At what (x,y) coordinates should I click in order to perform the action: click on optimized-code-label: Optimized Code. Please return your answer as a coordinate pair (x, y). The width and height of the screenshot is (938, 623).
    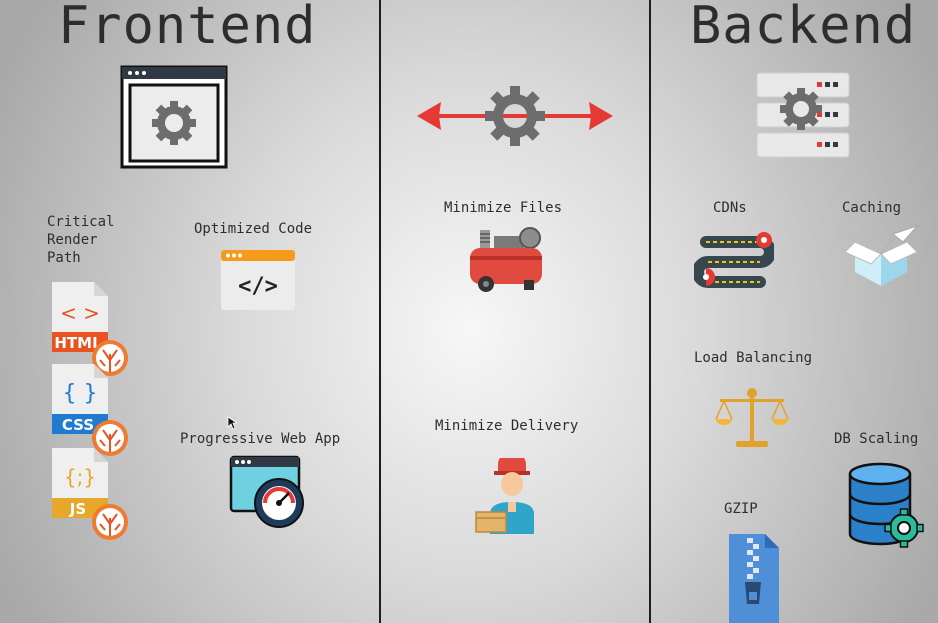
    Looking at the image, I should click on (253, 229).